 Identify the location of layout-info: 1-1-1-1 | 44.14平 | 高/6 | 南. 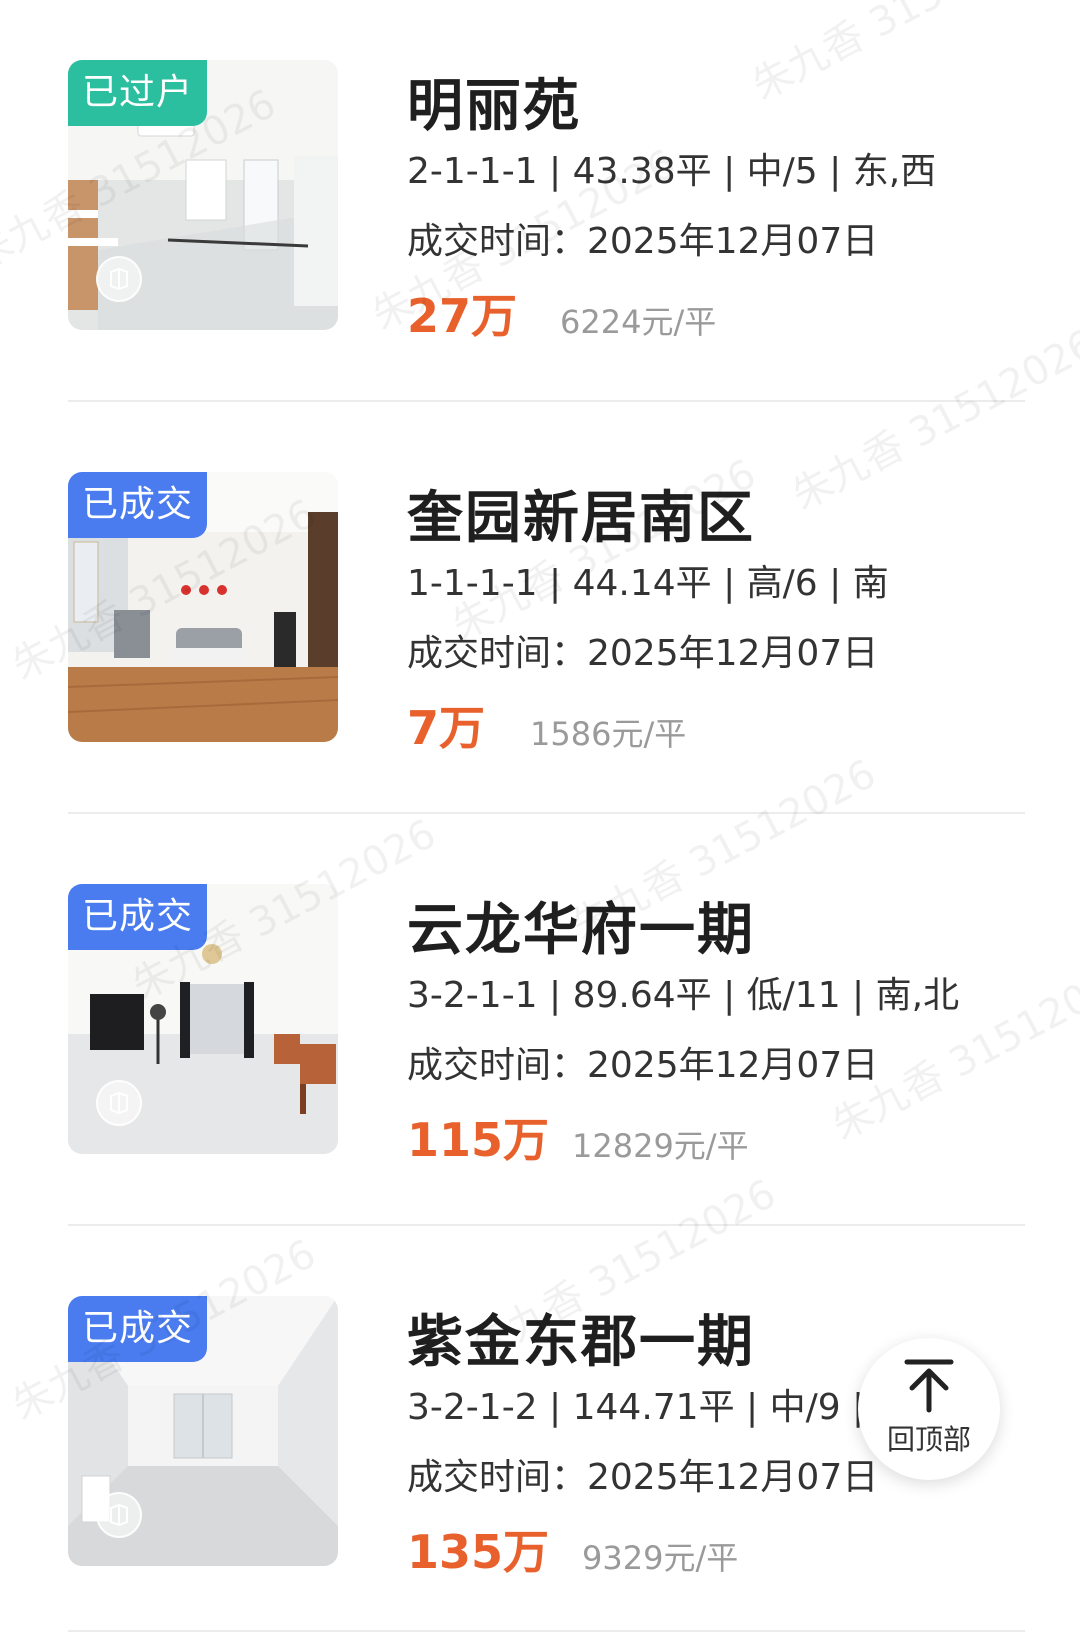
(648, 583).